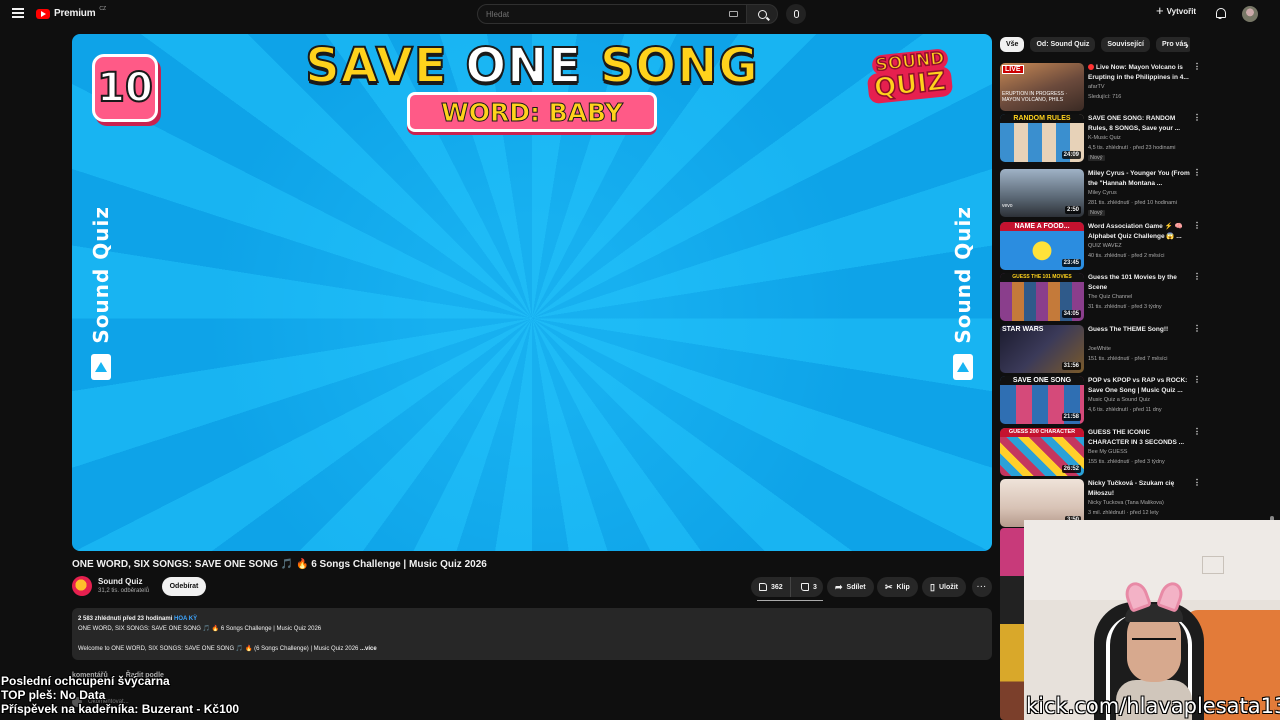  What do you see at coordinates (1105, 97) in the screenshot?
I see `recommendation-stats: Sledující: 716` at bounding box center [1105, 97].